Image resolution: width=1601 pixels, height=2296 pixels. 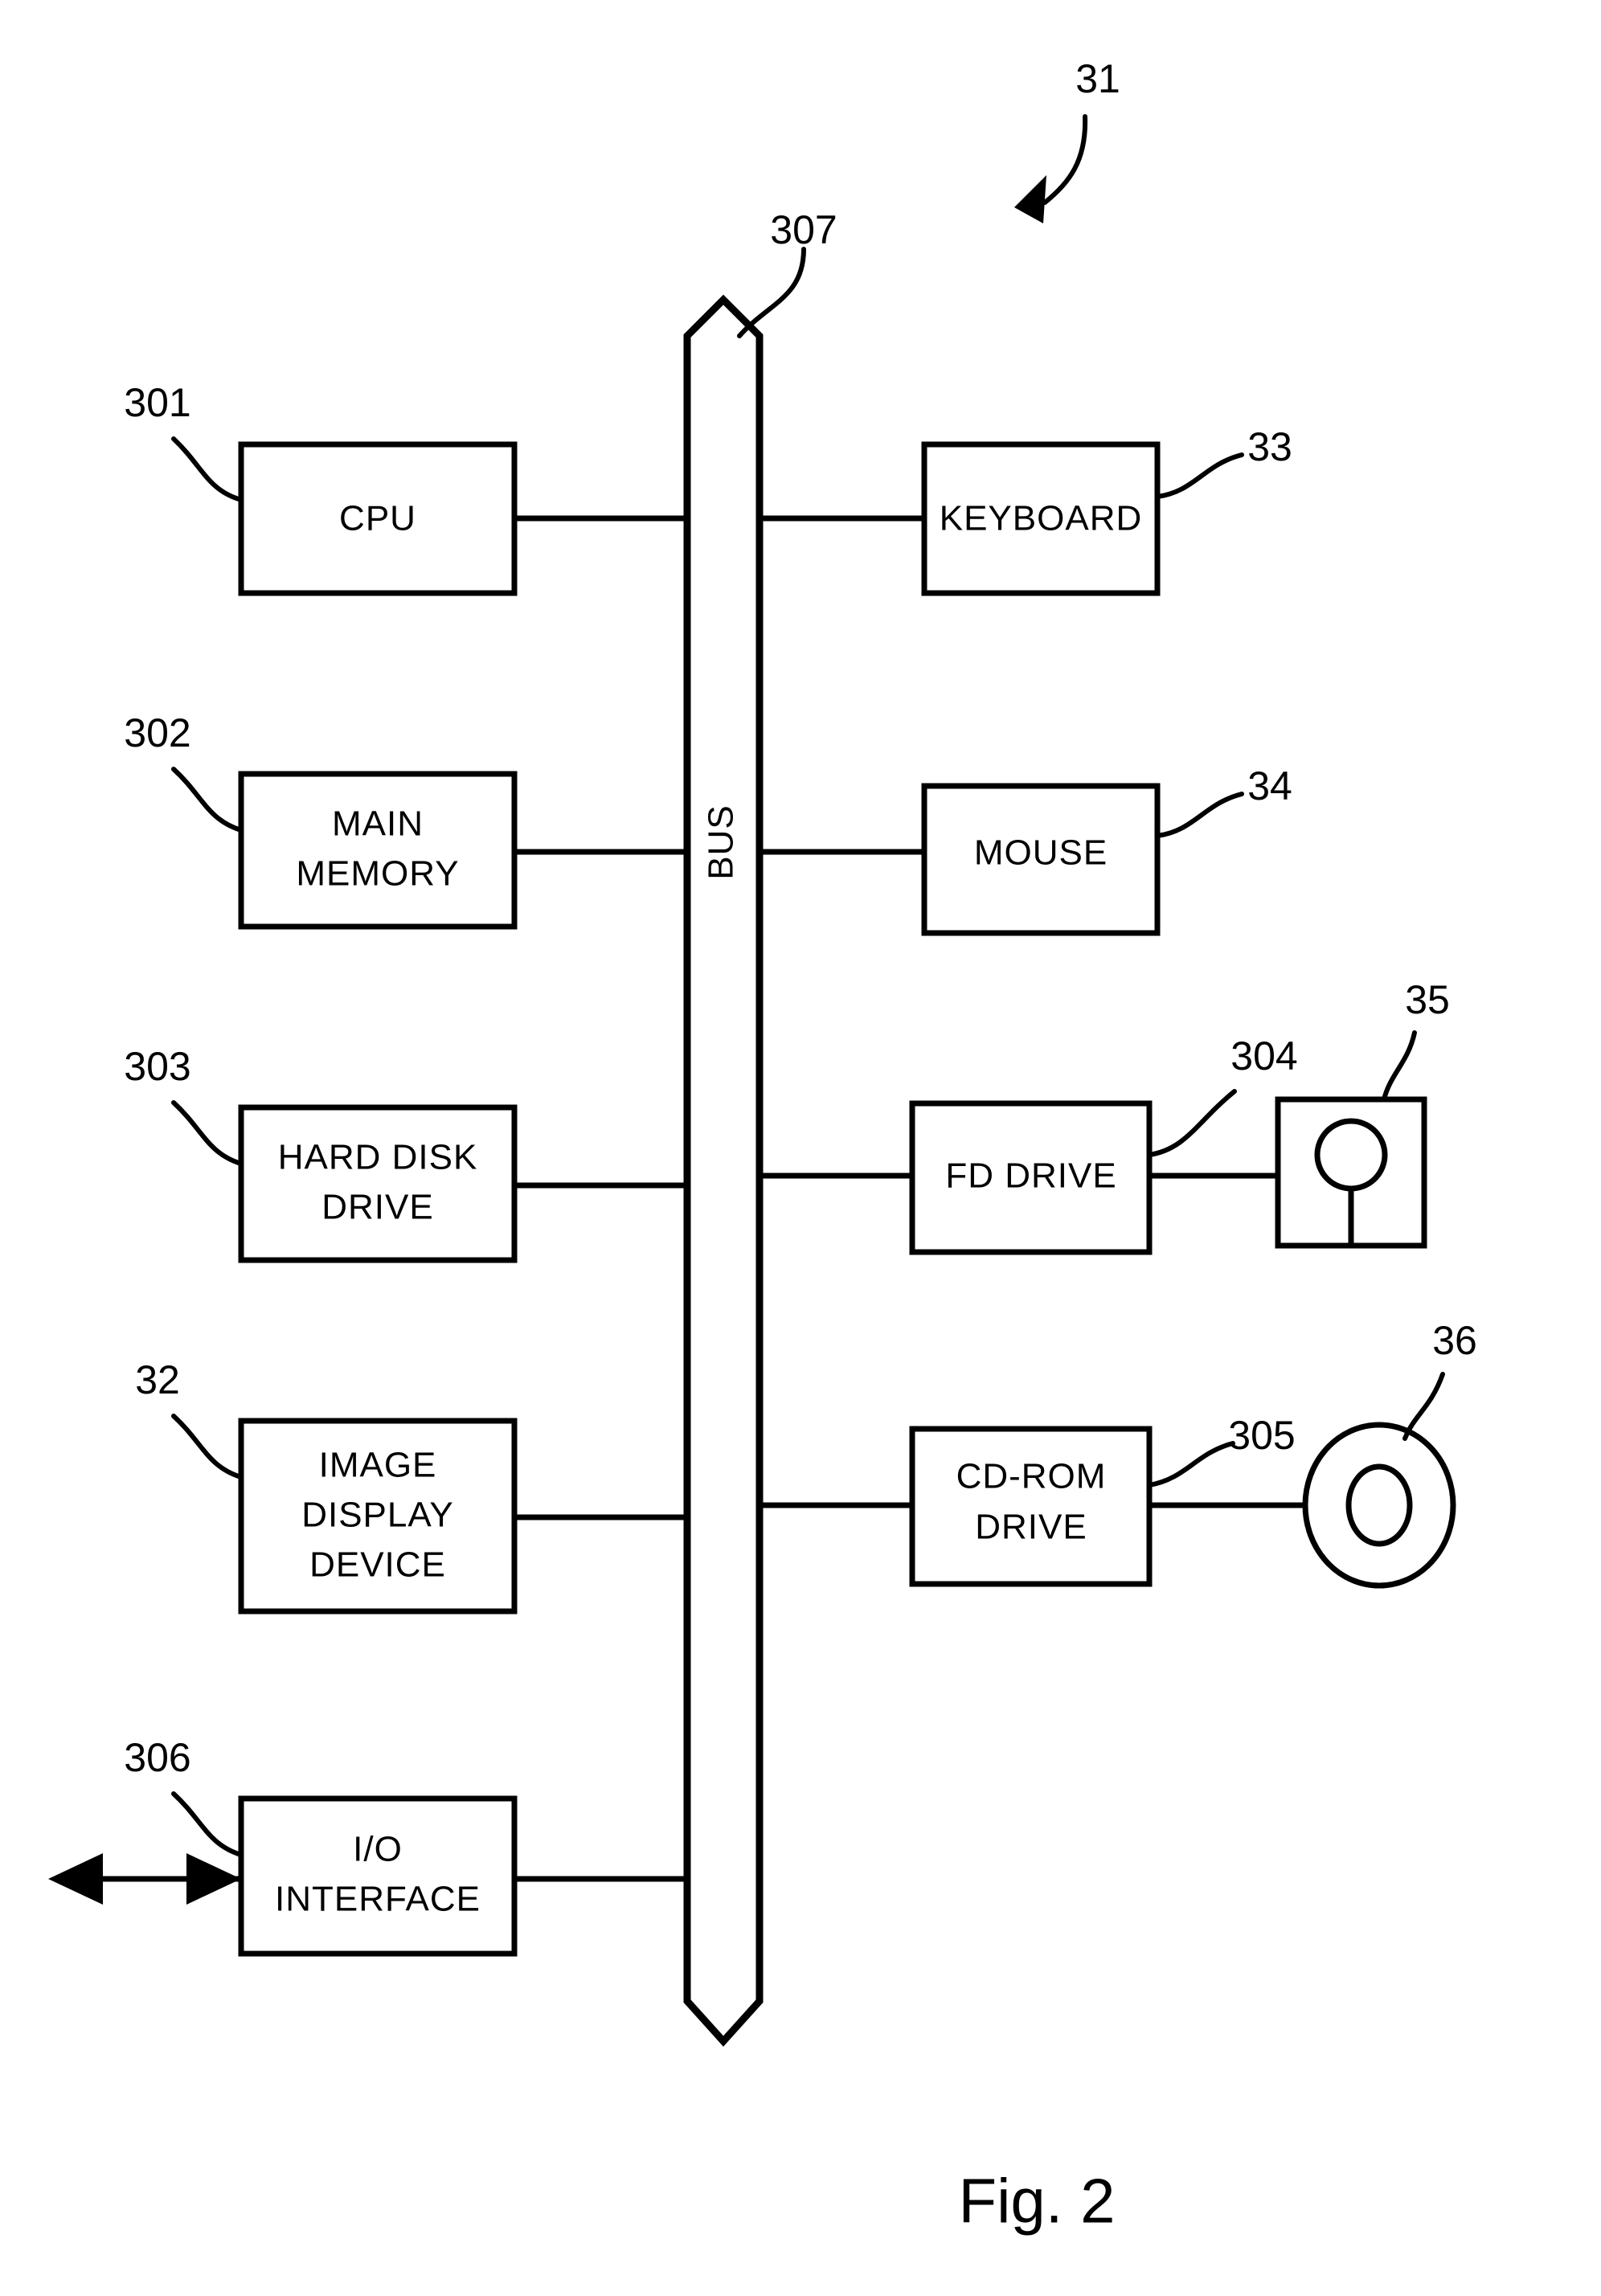 I want to click on io-interface-ref-leader, so click(x=207, y=1824).